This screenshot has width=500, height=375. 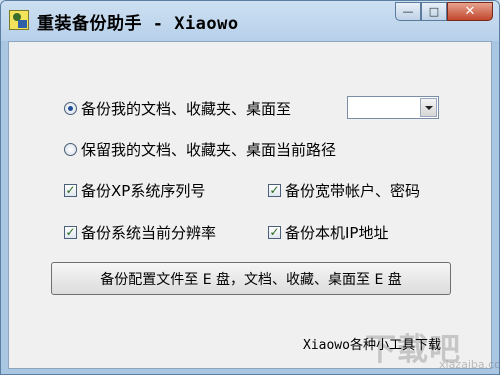 I want to click on radio-keep-docs-label: 保留我的文档、收藏夹、桌面当前路径, so click(x=209, y=150).